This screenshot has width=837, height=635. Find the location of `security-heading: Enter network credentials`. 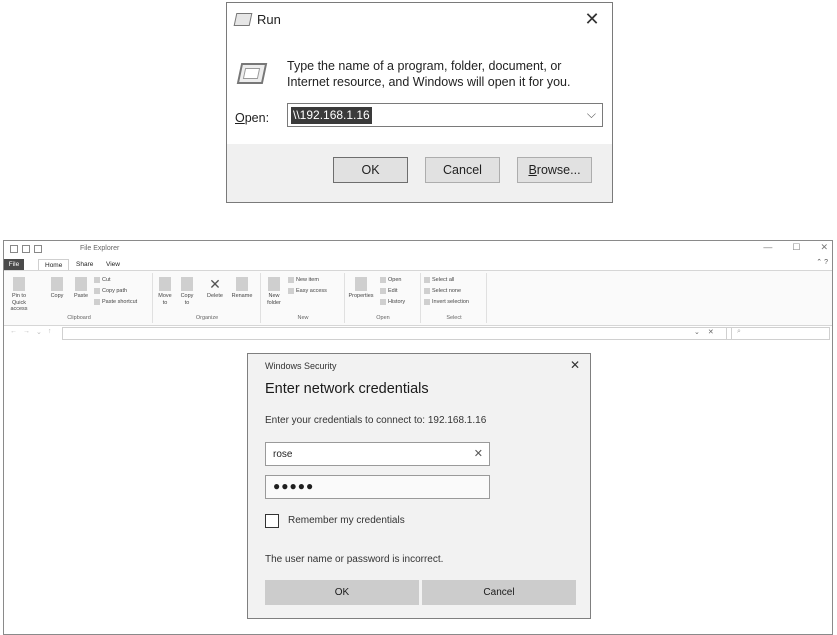

security-heading: Enter network credentials is located at coordinates (347, 389).